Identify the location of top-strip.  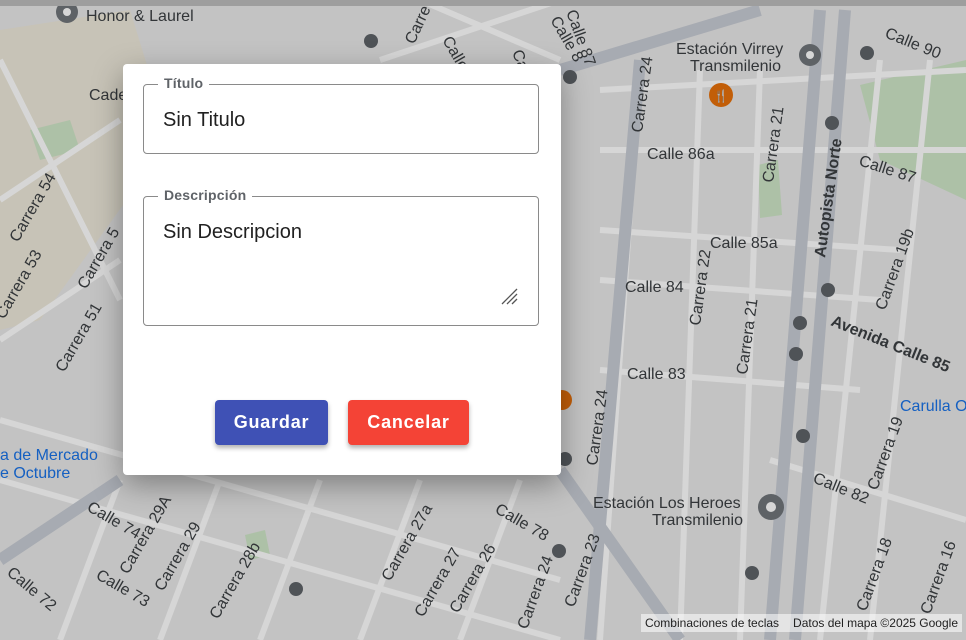
(483, 3).